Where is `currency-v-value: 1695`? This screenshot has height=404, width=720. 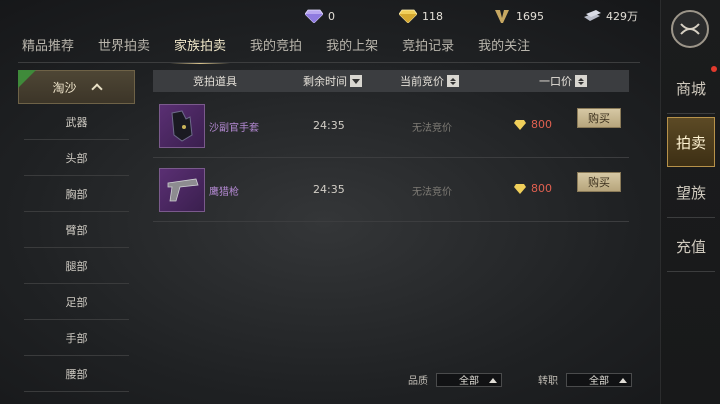
currency-v-value: 1695 is located at coordinates (530, 16).